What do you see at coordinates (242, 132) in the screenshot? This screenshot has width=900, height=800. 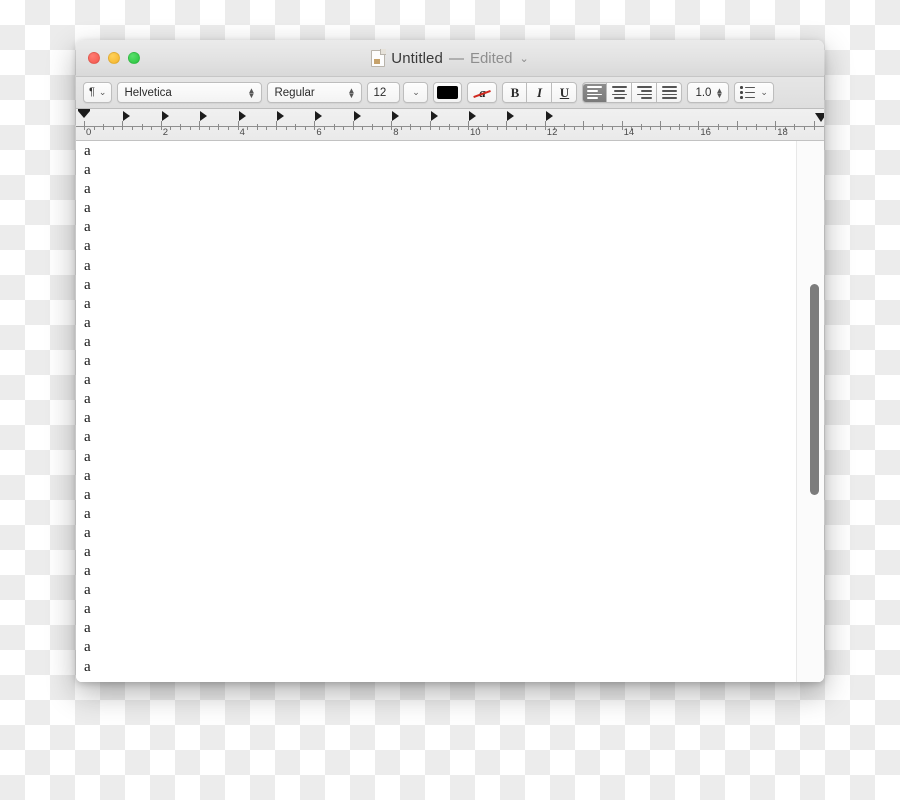 I see `ruler-label: 4` at bounding box center [242, 132].